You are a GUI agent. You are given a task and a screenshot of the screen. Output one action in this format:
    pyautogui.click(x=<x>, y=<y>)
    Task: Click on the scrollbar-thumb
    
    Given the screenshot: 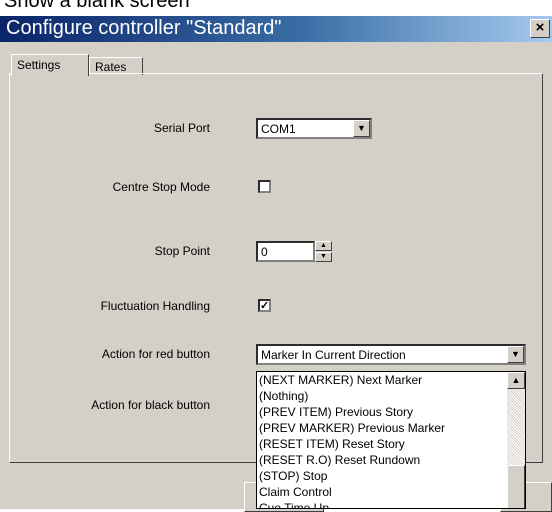 What is the action you would take?
    pyautogui.click(x=516, y=486)
    